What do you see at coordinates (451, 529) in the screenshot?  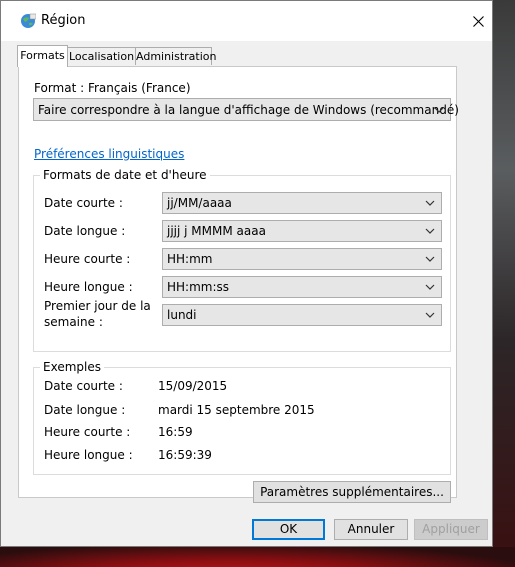 I see `apply-button: Appliquer` at bounding box center [451, 529].